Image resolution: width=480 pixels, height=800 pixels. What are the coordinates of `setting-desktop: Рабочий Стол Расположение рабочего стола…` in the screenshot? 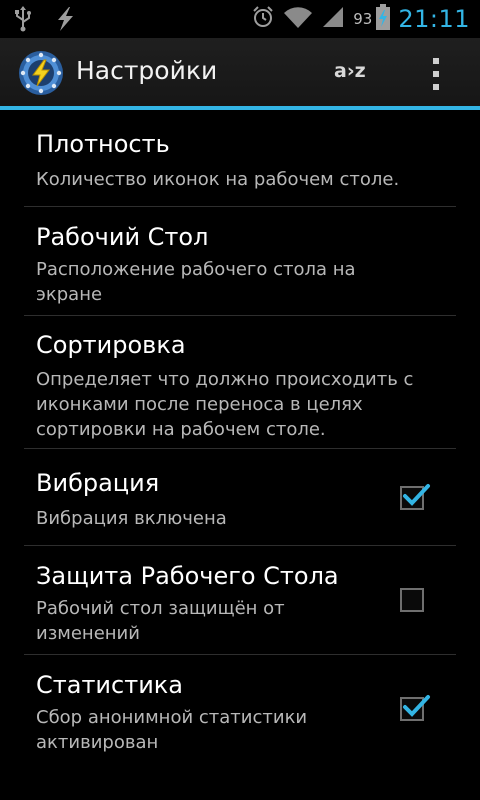 It's located at (240, 261).